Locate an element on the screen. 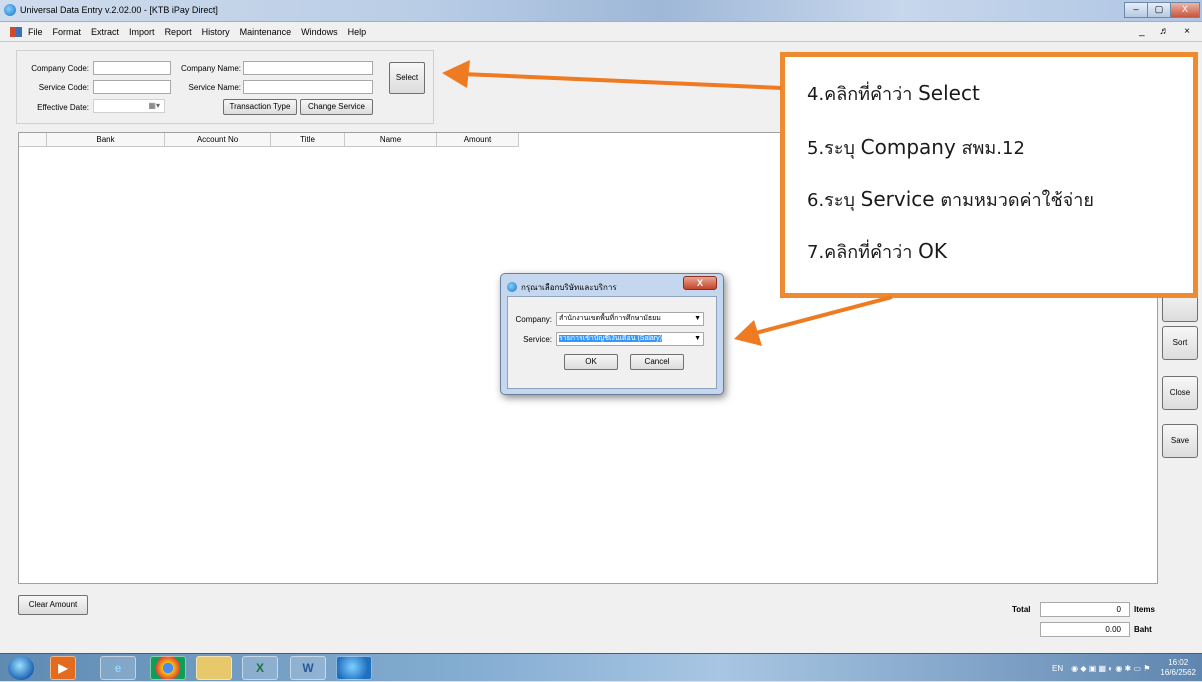 Image resolution: width=1202 pixels, height=682 pixels. service-name-label: Service Name: is located at coordinates (214, 87).